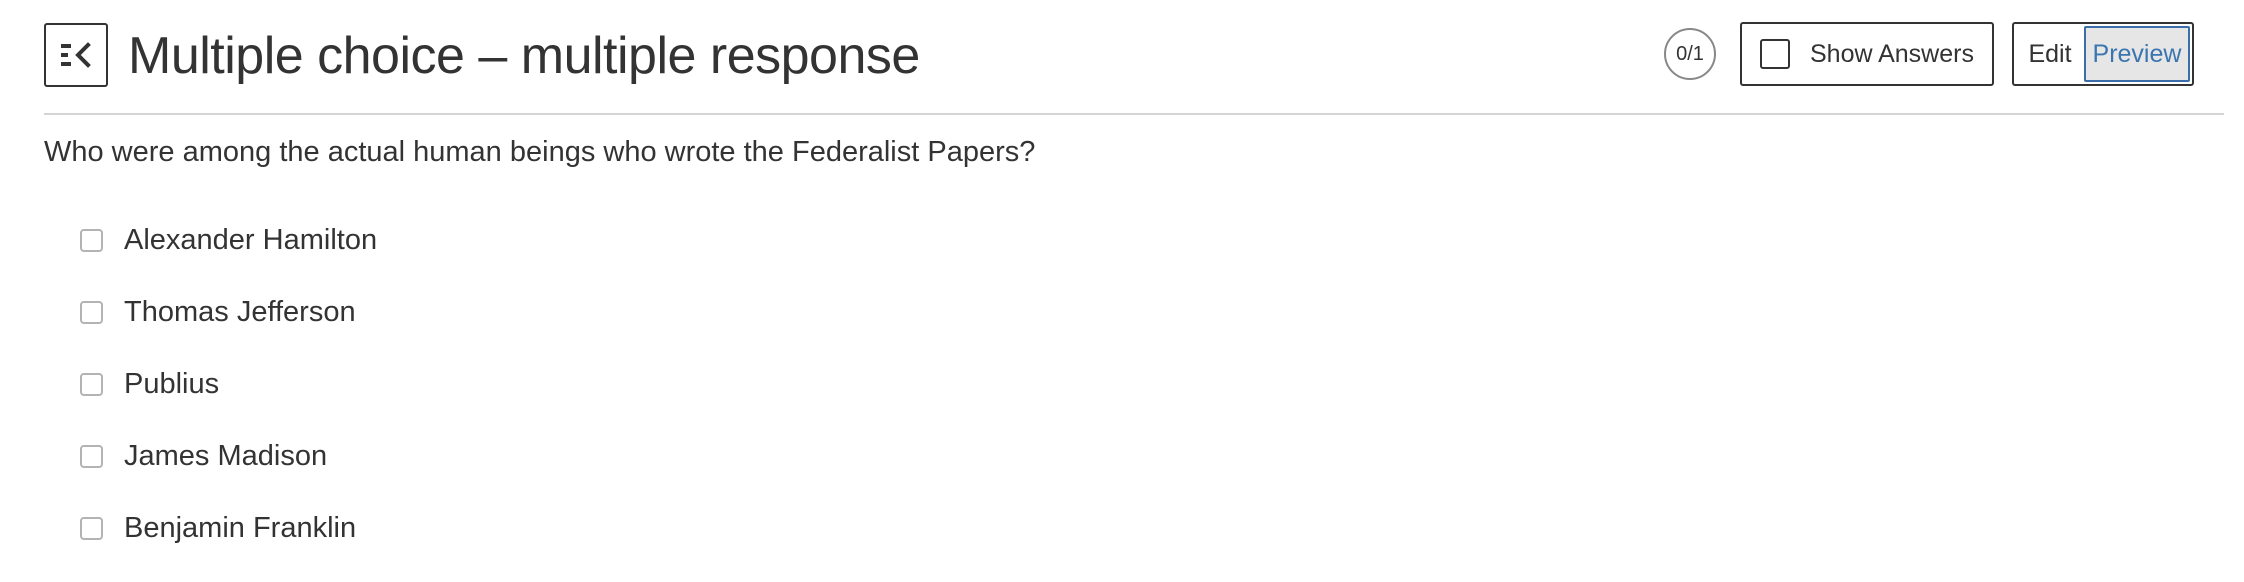 The image size is (2244, 582). Describe the element at coordinates (251, 239) in the screenshot. I see `answer-option-label: Alexander Hamilton` at that location.